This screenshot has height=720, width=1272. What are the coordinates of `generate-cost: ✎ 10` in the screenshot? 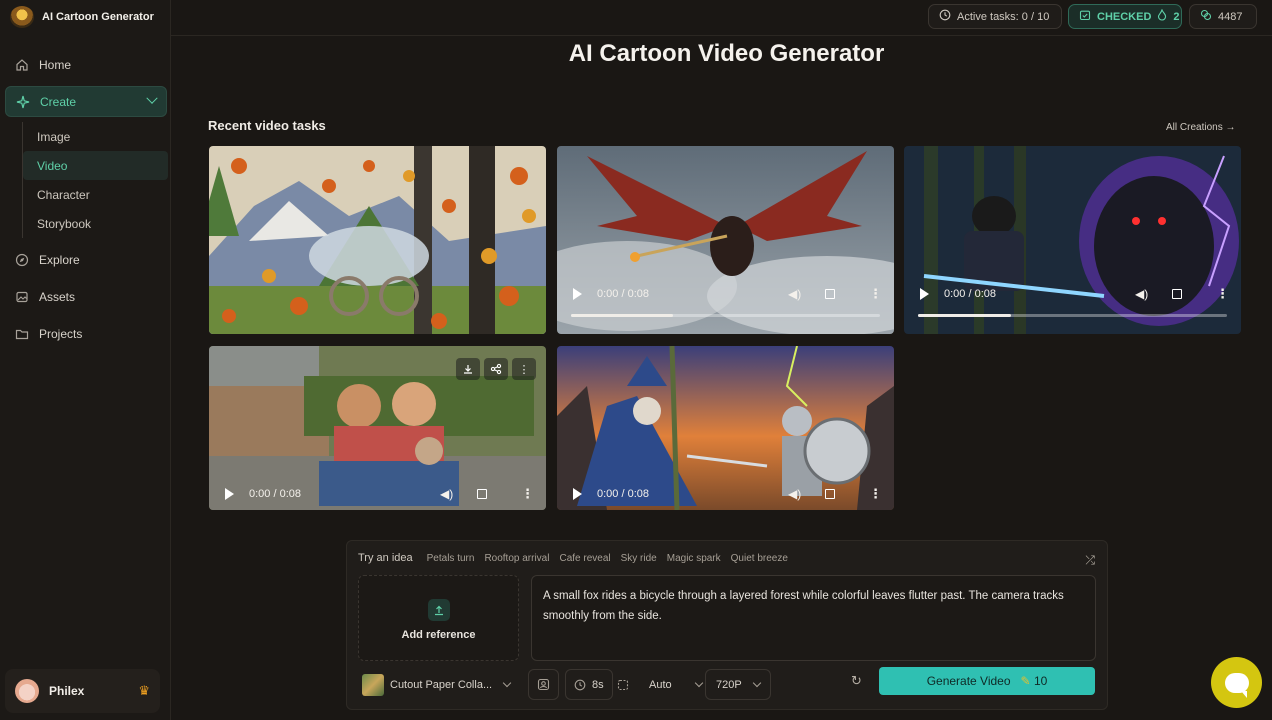 It's located at (1034, 681).